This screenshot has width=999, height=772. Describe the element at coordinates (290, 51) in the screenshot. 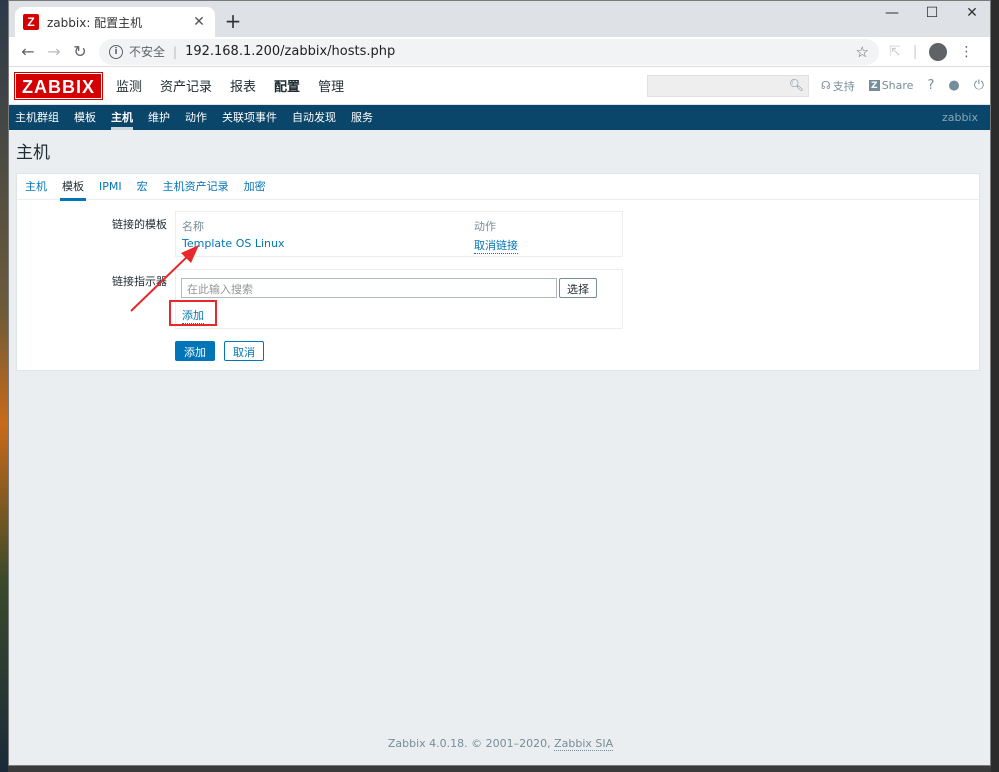

I see `url-text: 192.168.1.200/zabbix/hosts.php` at that location.